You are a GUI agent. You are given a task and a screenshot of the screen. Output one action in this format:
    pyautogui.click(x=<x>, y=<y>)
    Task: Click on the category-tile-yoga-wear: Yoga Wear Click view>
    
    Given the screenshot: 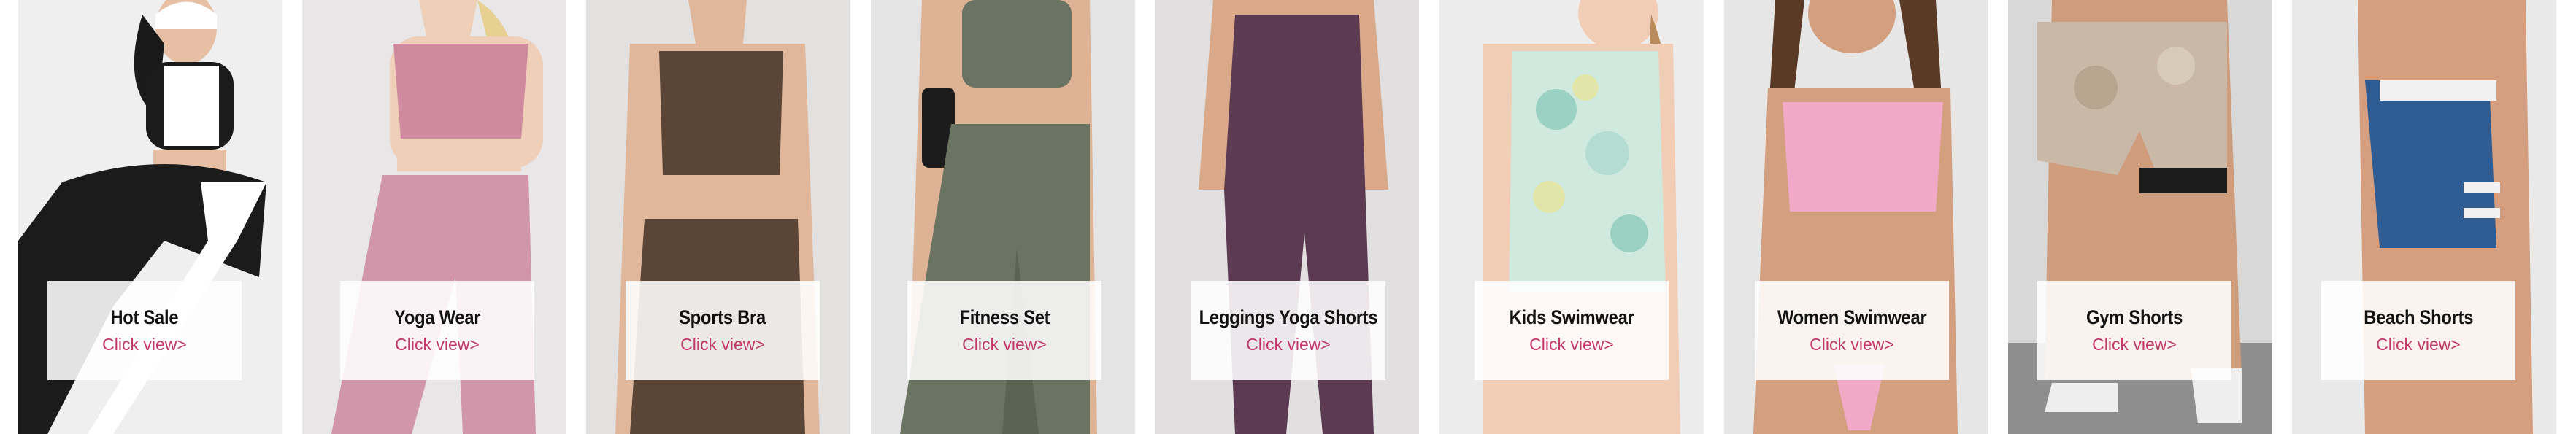 What is the action you would take?
    pyautogui.click(x=434, y=217)
    